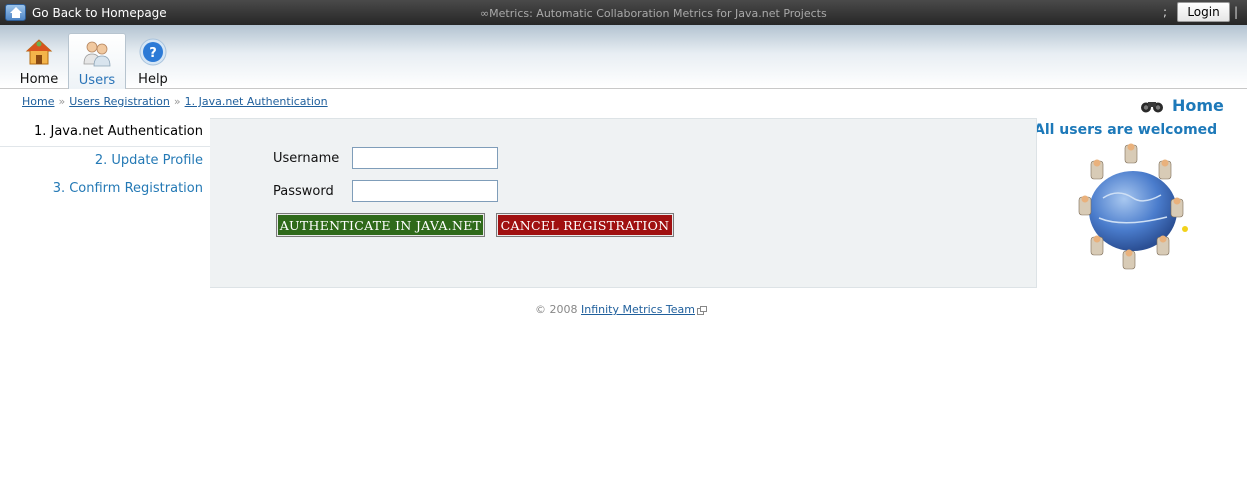 The height and width of the screenshot is (491, 1247). What do you see at coordinates (1203, 12) in the screenshot?
I see `login-button: Login` at bounding box center [1203, 12].